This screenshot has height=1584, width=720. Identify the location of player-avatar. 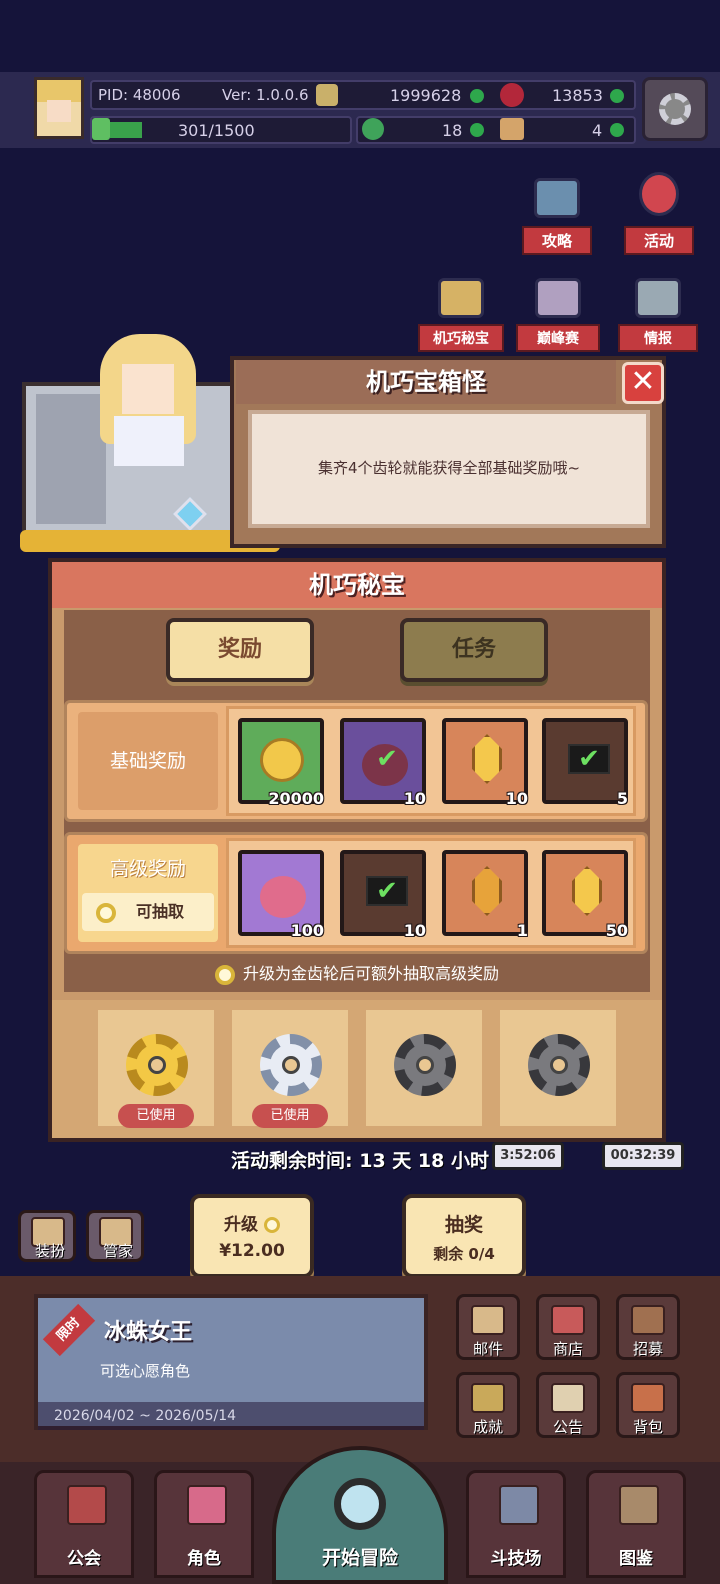
(59, 108).